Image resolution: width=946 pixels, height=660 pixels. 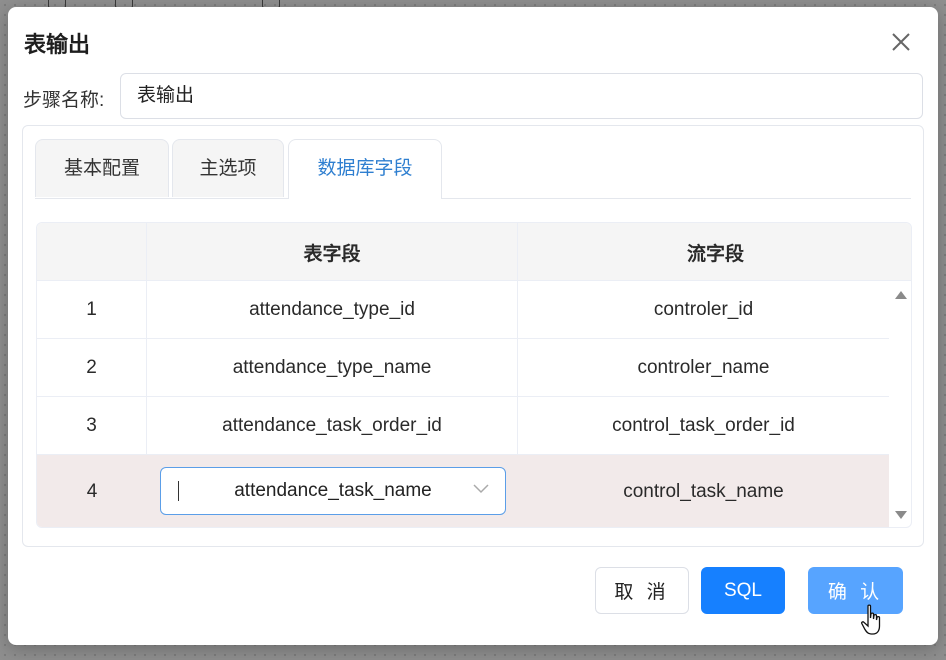 What do you see at coordinates (365, 169) in the screenshot?
I see `tab-database-fields: 数据库字段` at bounding box center [365, 169].